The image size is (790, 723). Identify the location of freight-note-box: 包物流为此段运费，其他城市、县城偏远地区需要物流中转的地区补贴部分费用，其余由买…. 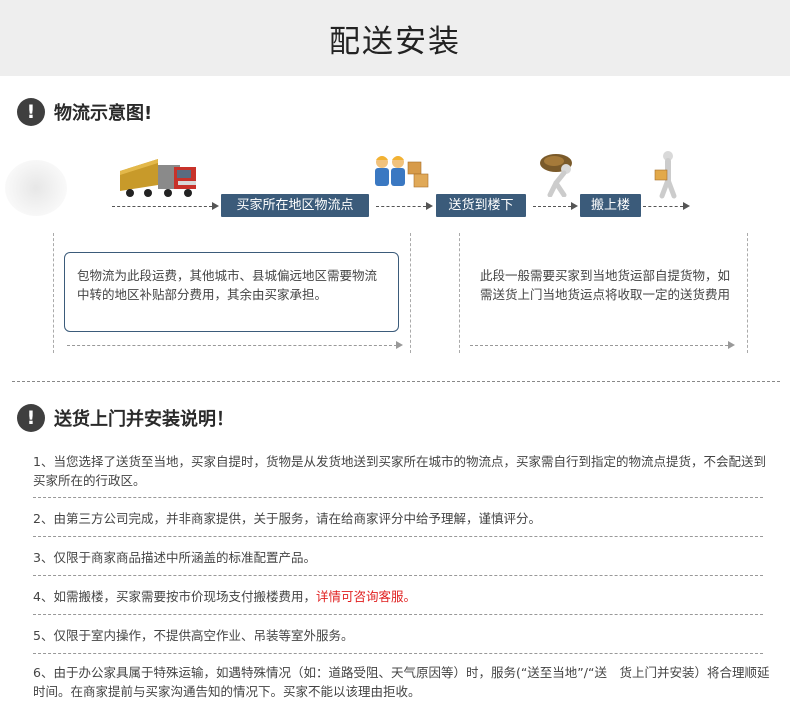
(231, 292).